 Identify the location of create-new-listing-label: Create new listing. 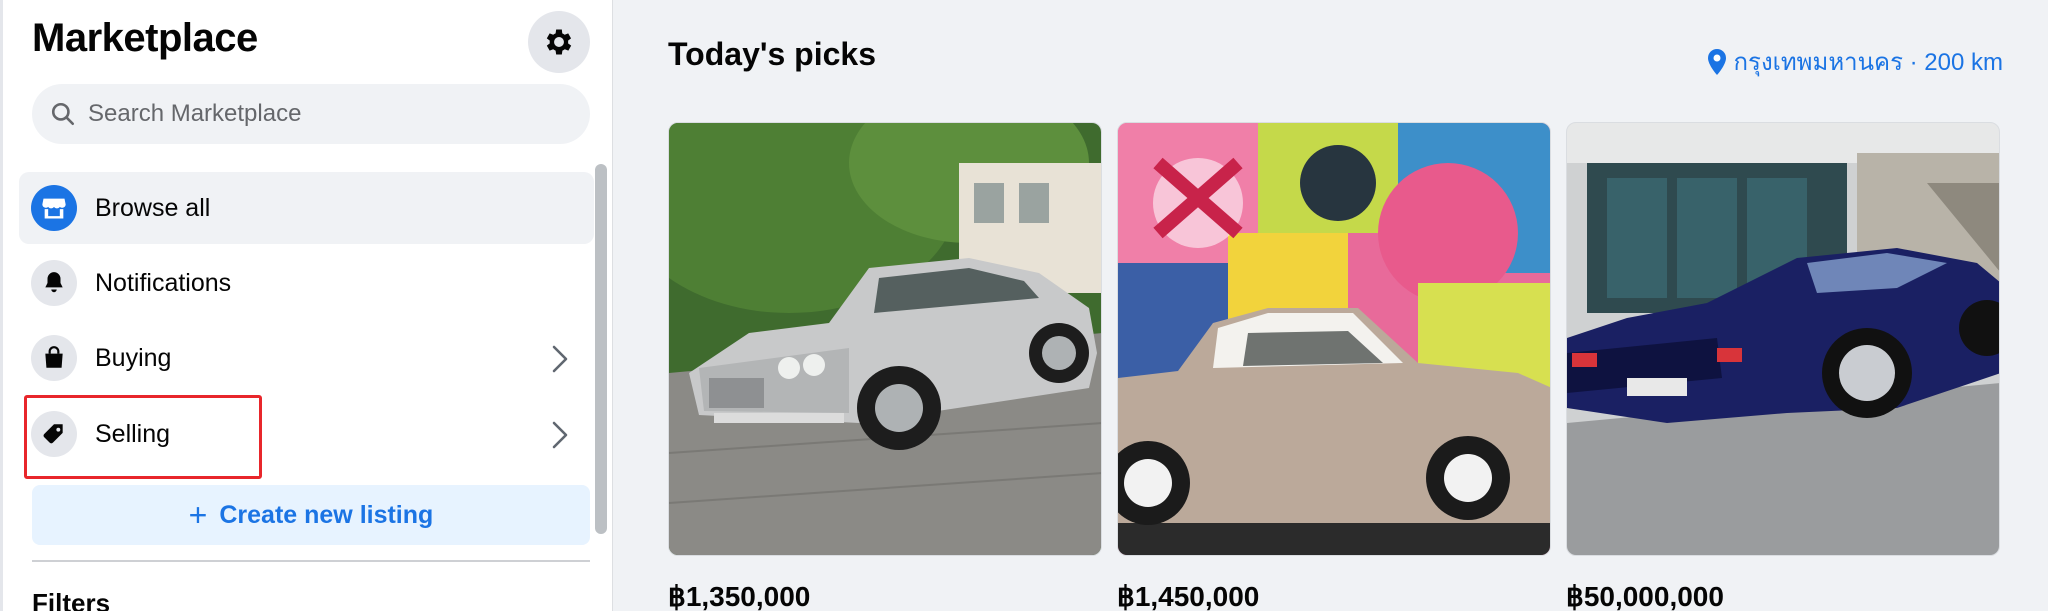
(326, 514).